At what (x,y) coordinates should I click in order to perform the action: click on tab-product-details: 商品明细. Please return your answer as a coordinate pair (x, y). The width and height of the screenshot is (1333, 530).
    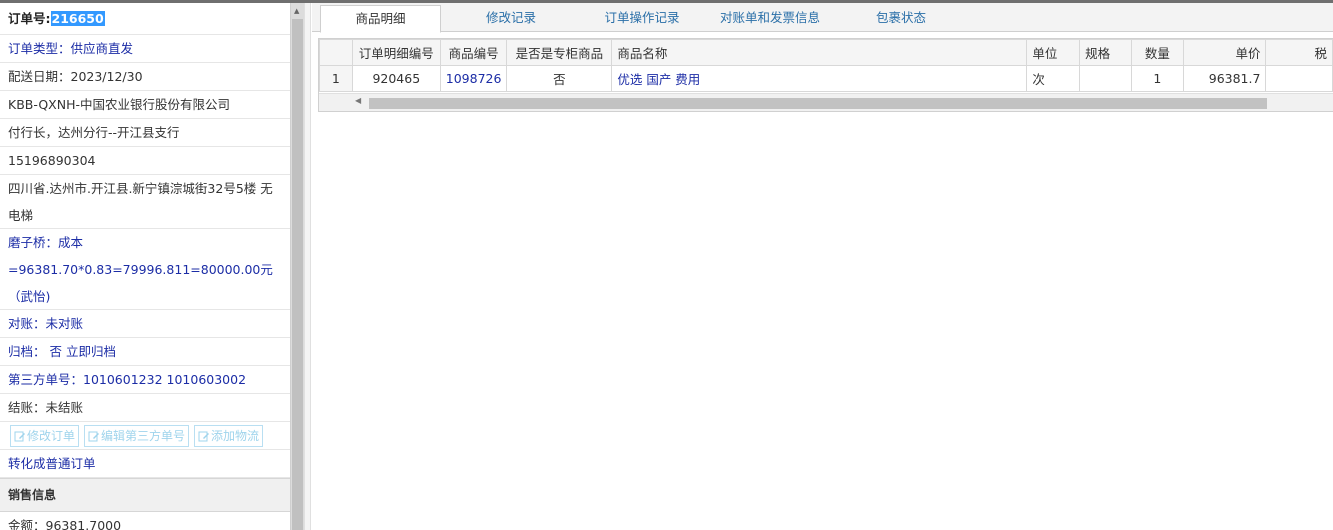
    Looking at the image, I should click on (380, 19).